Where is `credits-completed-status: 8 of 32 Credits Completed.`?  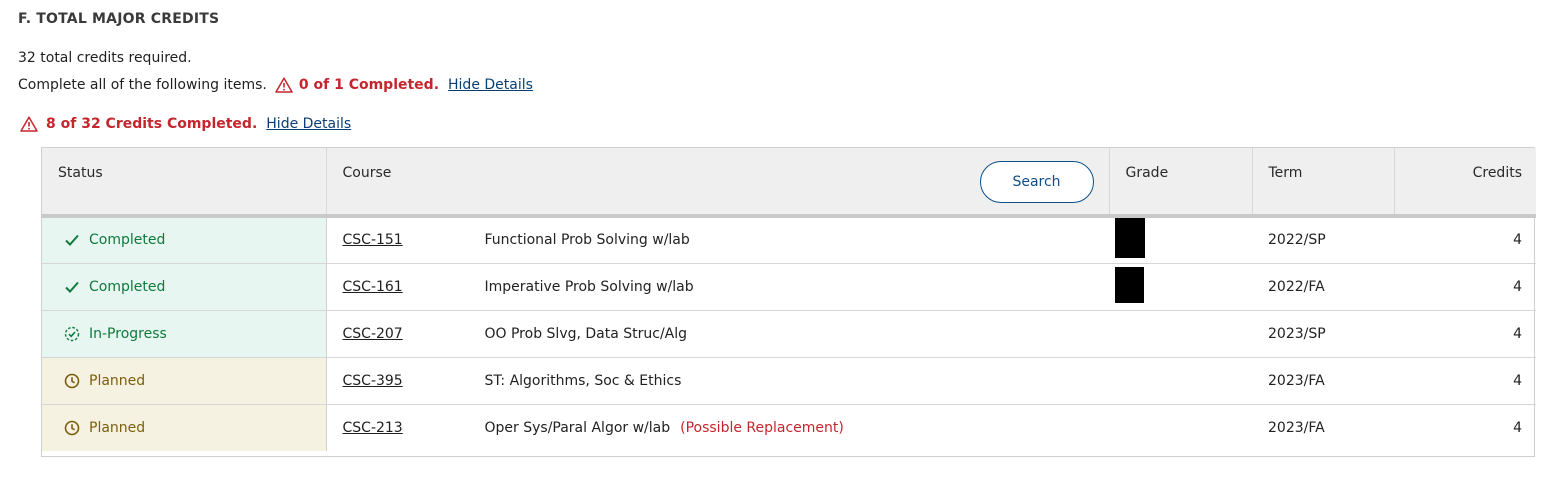 credits-completed-status: 8 of 32 Credits Completed. is located at coordinates (152, 124).